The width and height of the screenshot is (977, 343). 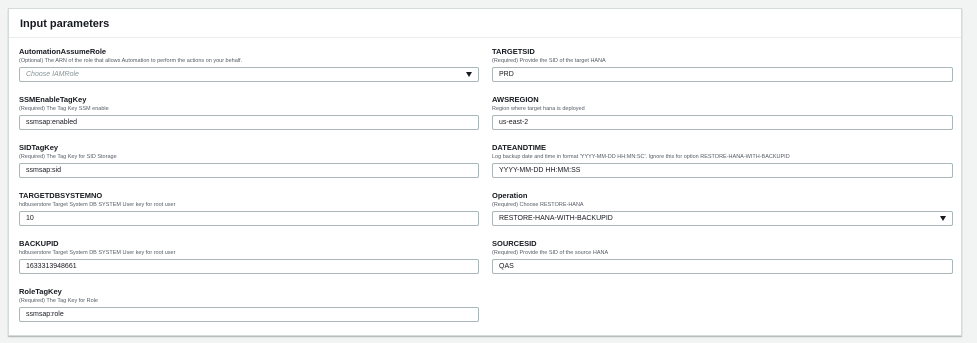 What do you see at coordinates (722, 74) in the screenshot?
I see `target-sid-input: PRD` at bounding box center [722, 74].